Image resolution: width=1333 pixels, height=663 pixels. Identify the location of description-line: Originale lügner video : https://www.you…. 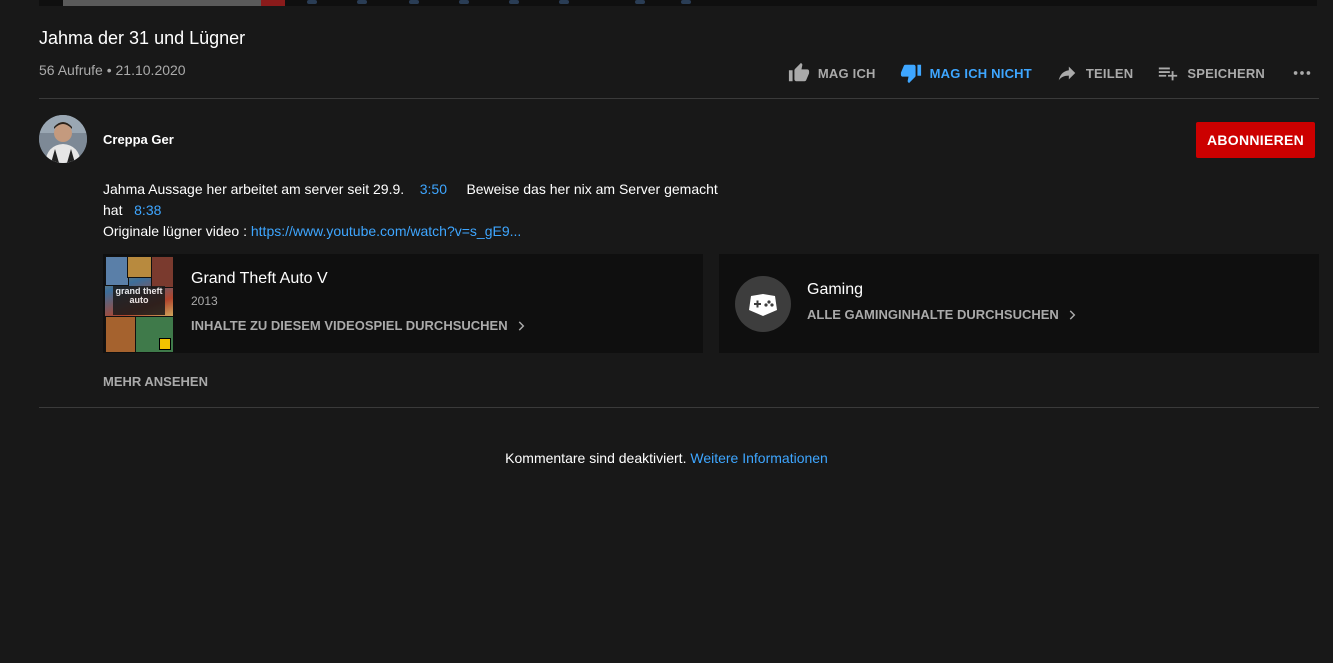
(423, 231).